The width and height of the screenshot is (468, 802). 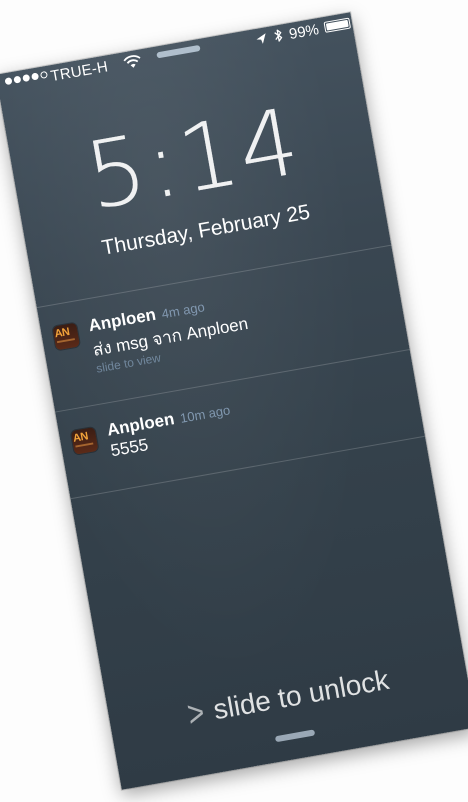 I want to click on slide-to-unlock-label: slide to unlock, so click(x=301, y=694).